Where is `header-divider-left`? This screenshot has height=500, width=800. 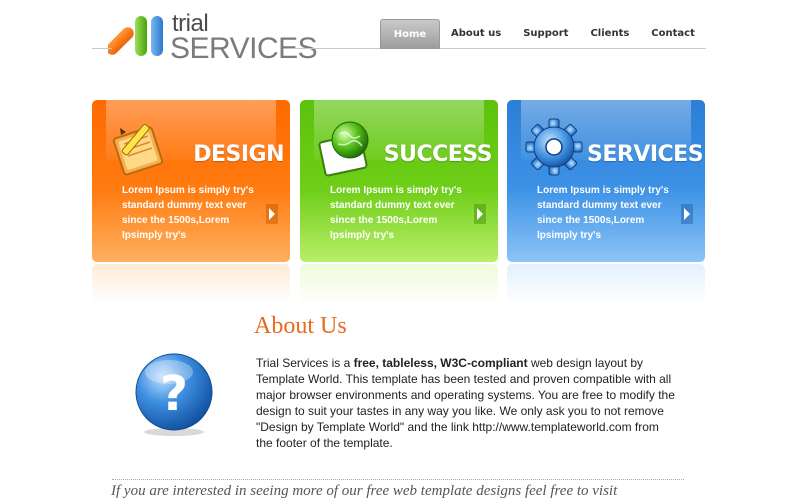 header-divider-left is located at coordinates (102, 48).